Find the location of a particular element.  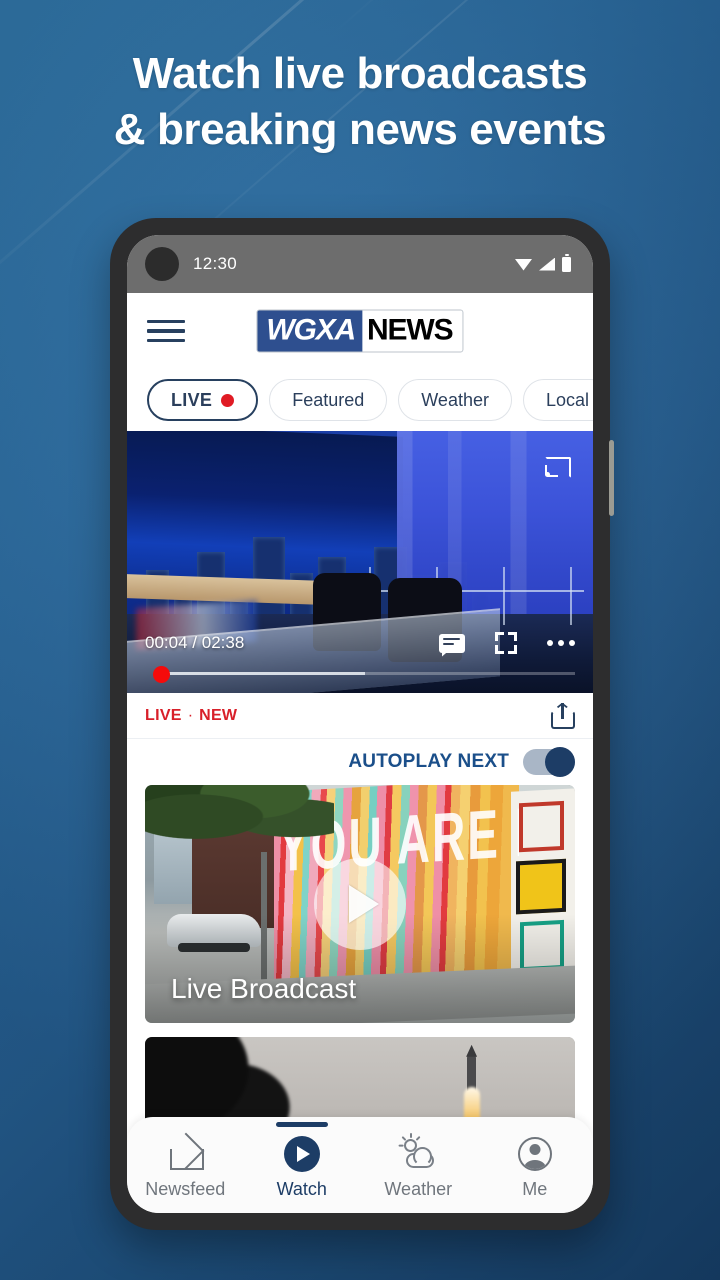

promo-headline-line-2: & breaking news events is located at coordinates (360, 130).